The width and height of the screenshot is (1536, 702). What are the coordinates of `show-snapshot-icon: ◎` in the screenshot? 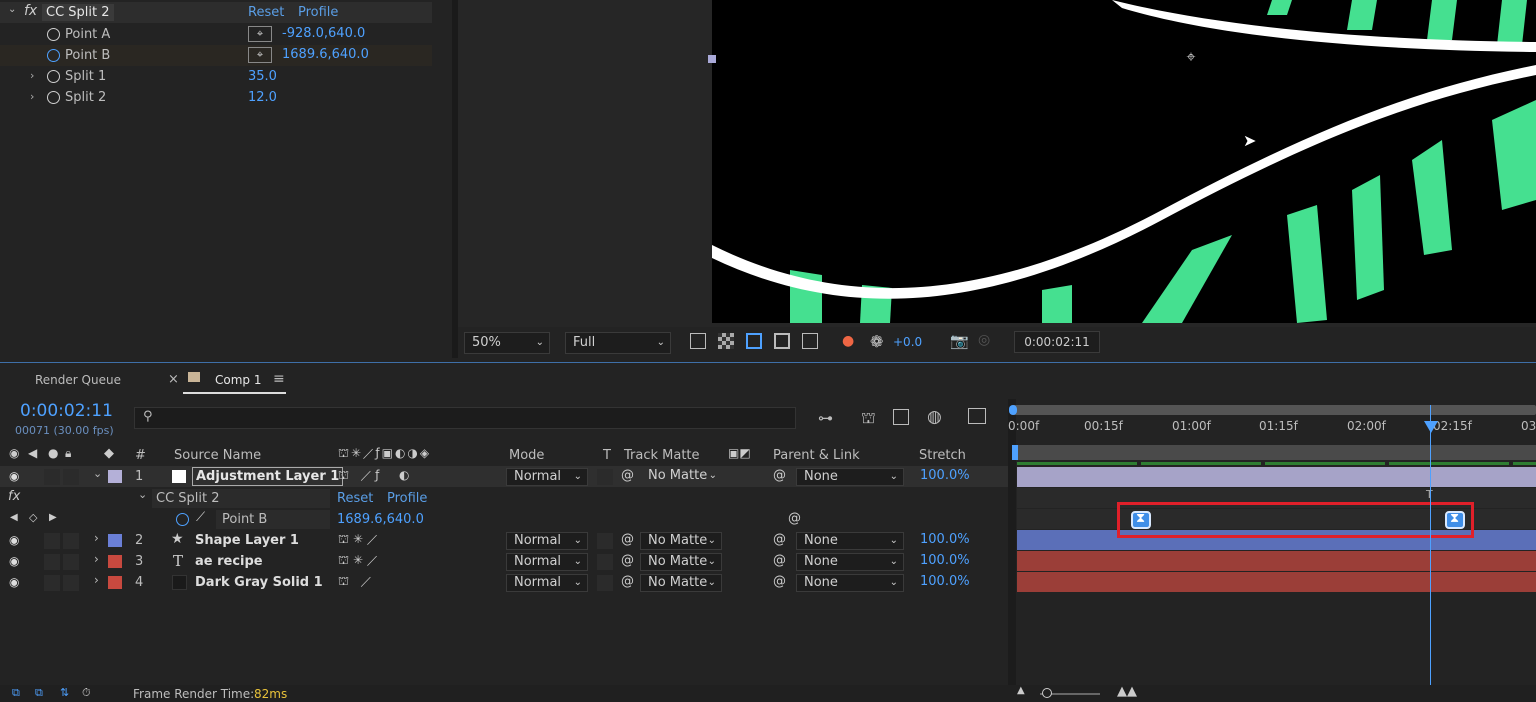 It's located at (984, 340).